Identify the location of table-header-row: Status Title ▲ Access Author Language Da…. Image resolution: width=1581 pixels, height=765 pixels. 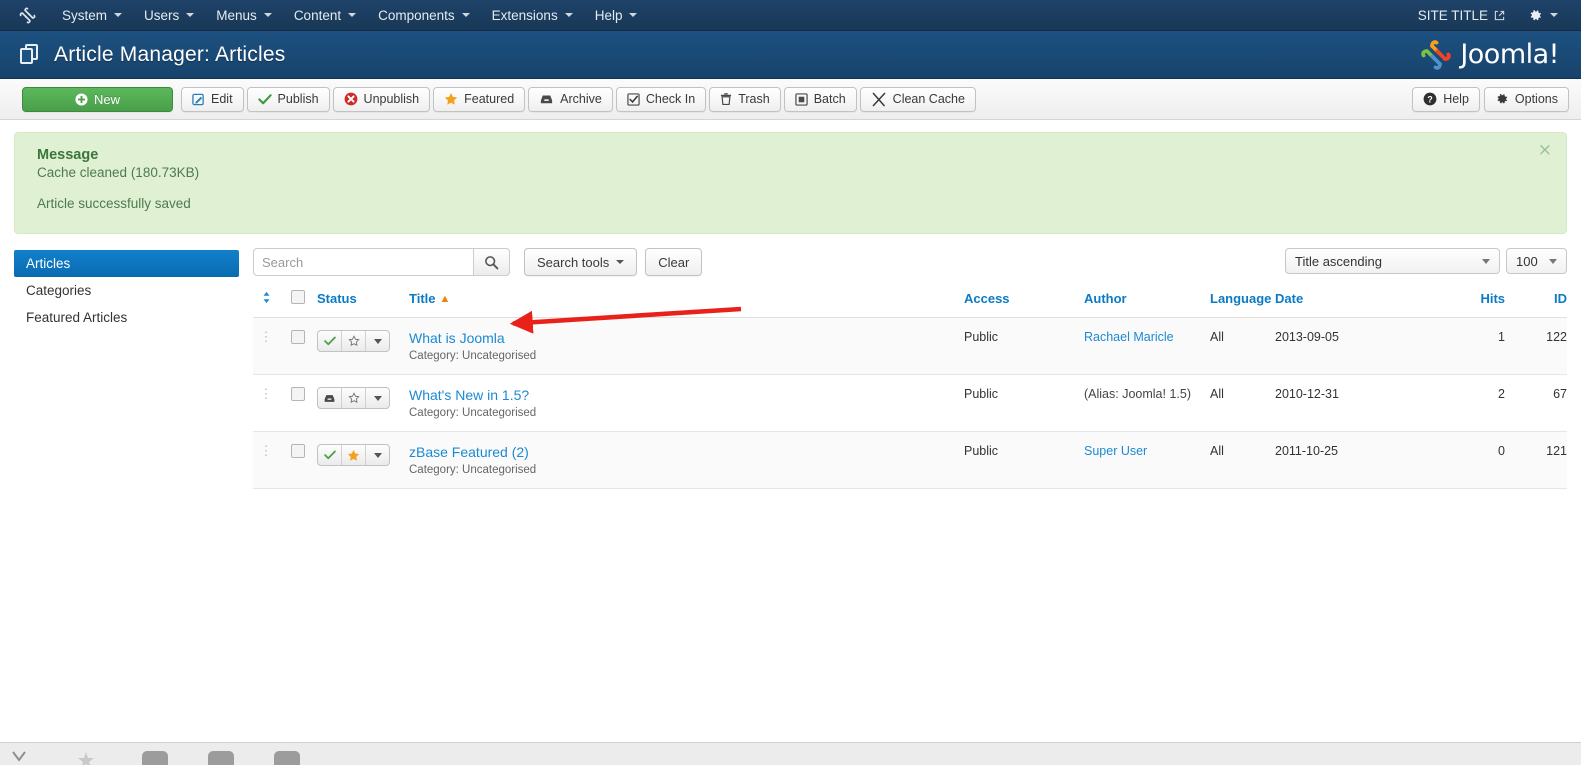
(910, 304).